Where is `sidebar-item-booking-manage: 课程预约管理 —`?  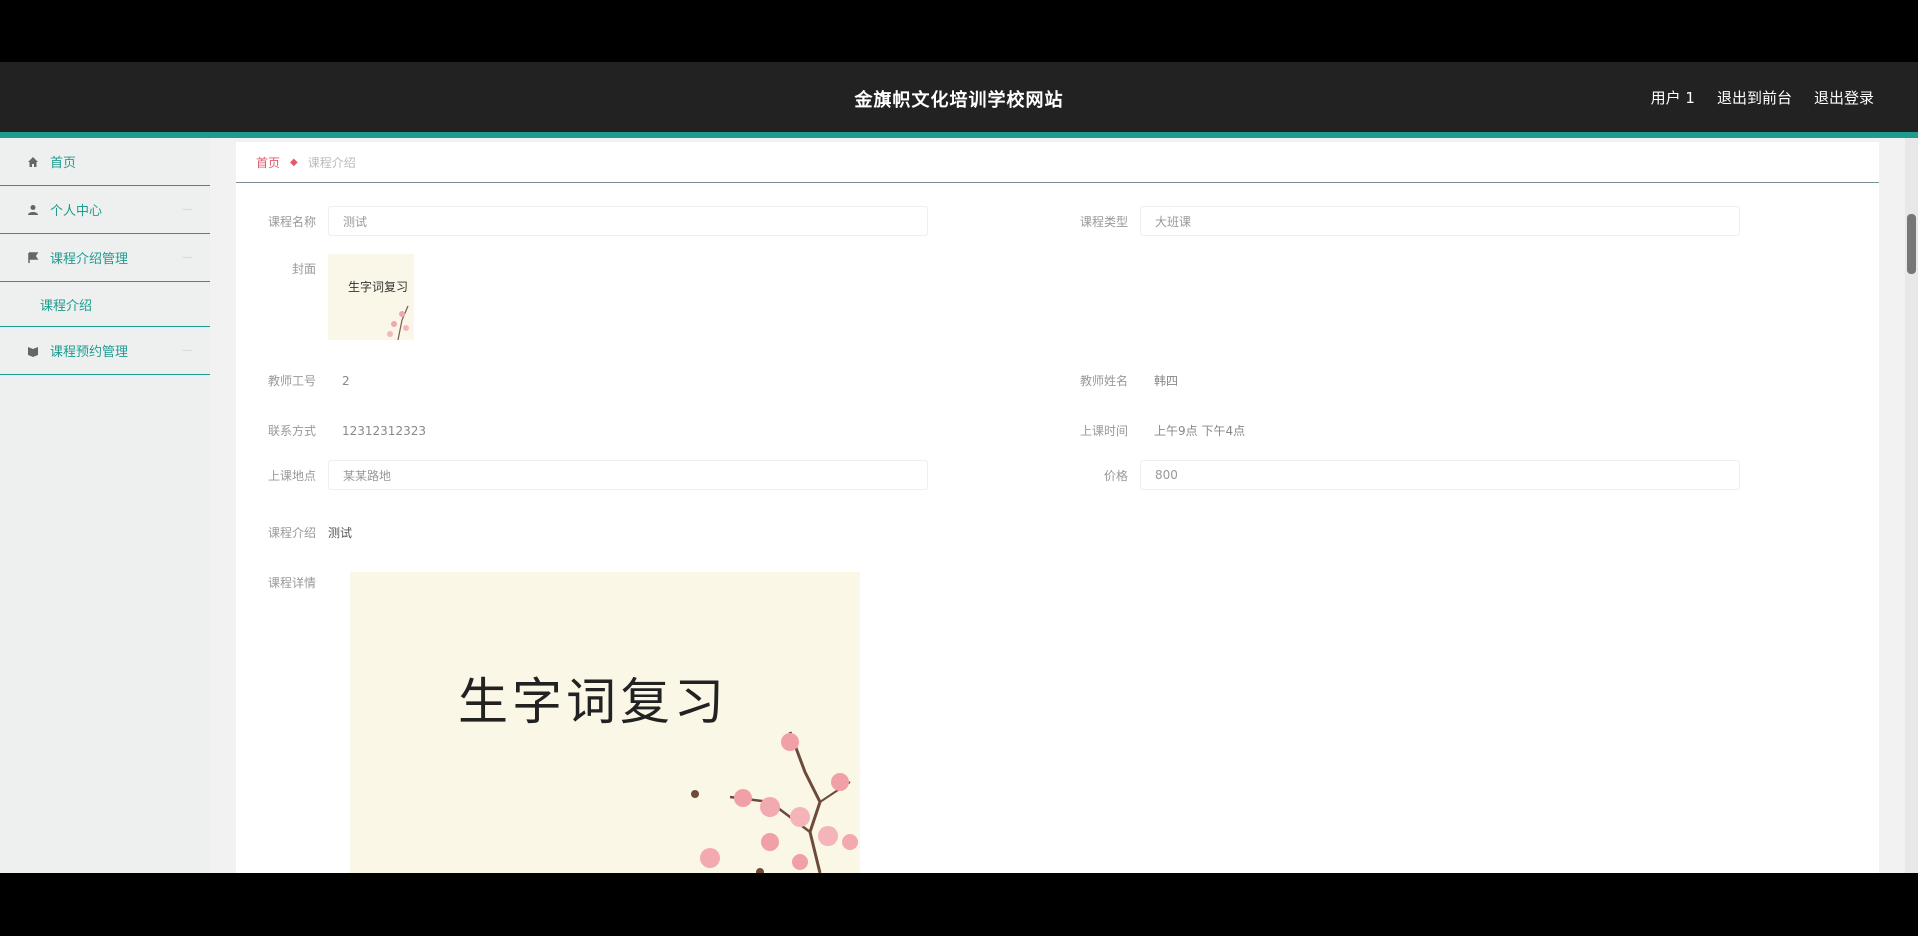 sidebar-item-booking-manage: 课程预约管理 — is located at coordinates (105, 351).